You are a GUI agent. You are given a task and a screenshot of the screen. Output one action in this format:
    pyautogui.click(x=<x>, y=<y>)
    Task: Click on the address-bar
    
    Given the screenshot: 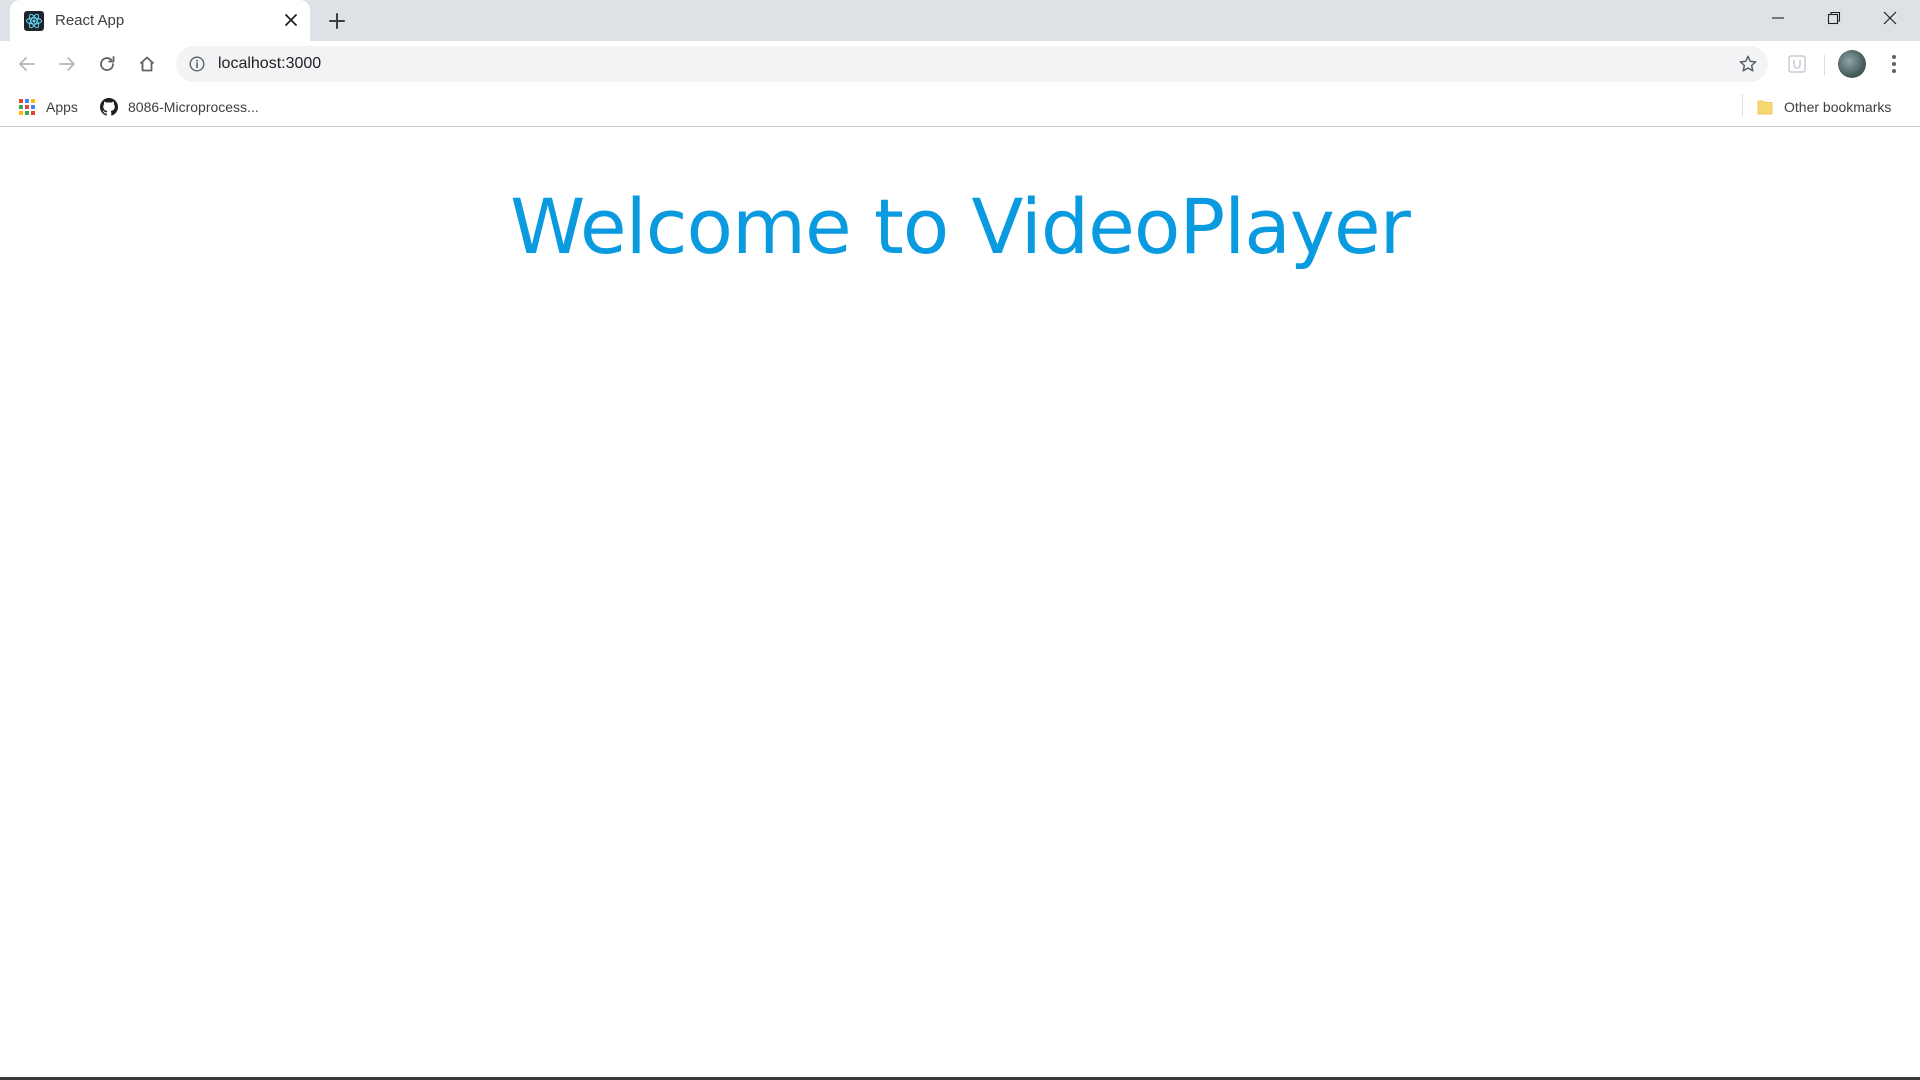 What is the action you would take?
    pyautogui.click(x=972, y=64)
    